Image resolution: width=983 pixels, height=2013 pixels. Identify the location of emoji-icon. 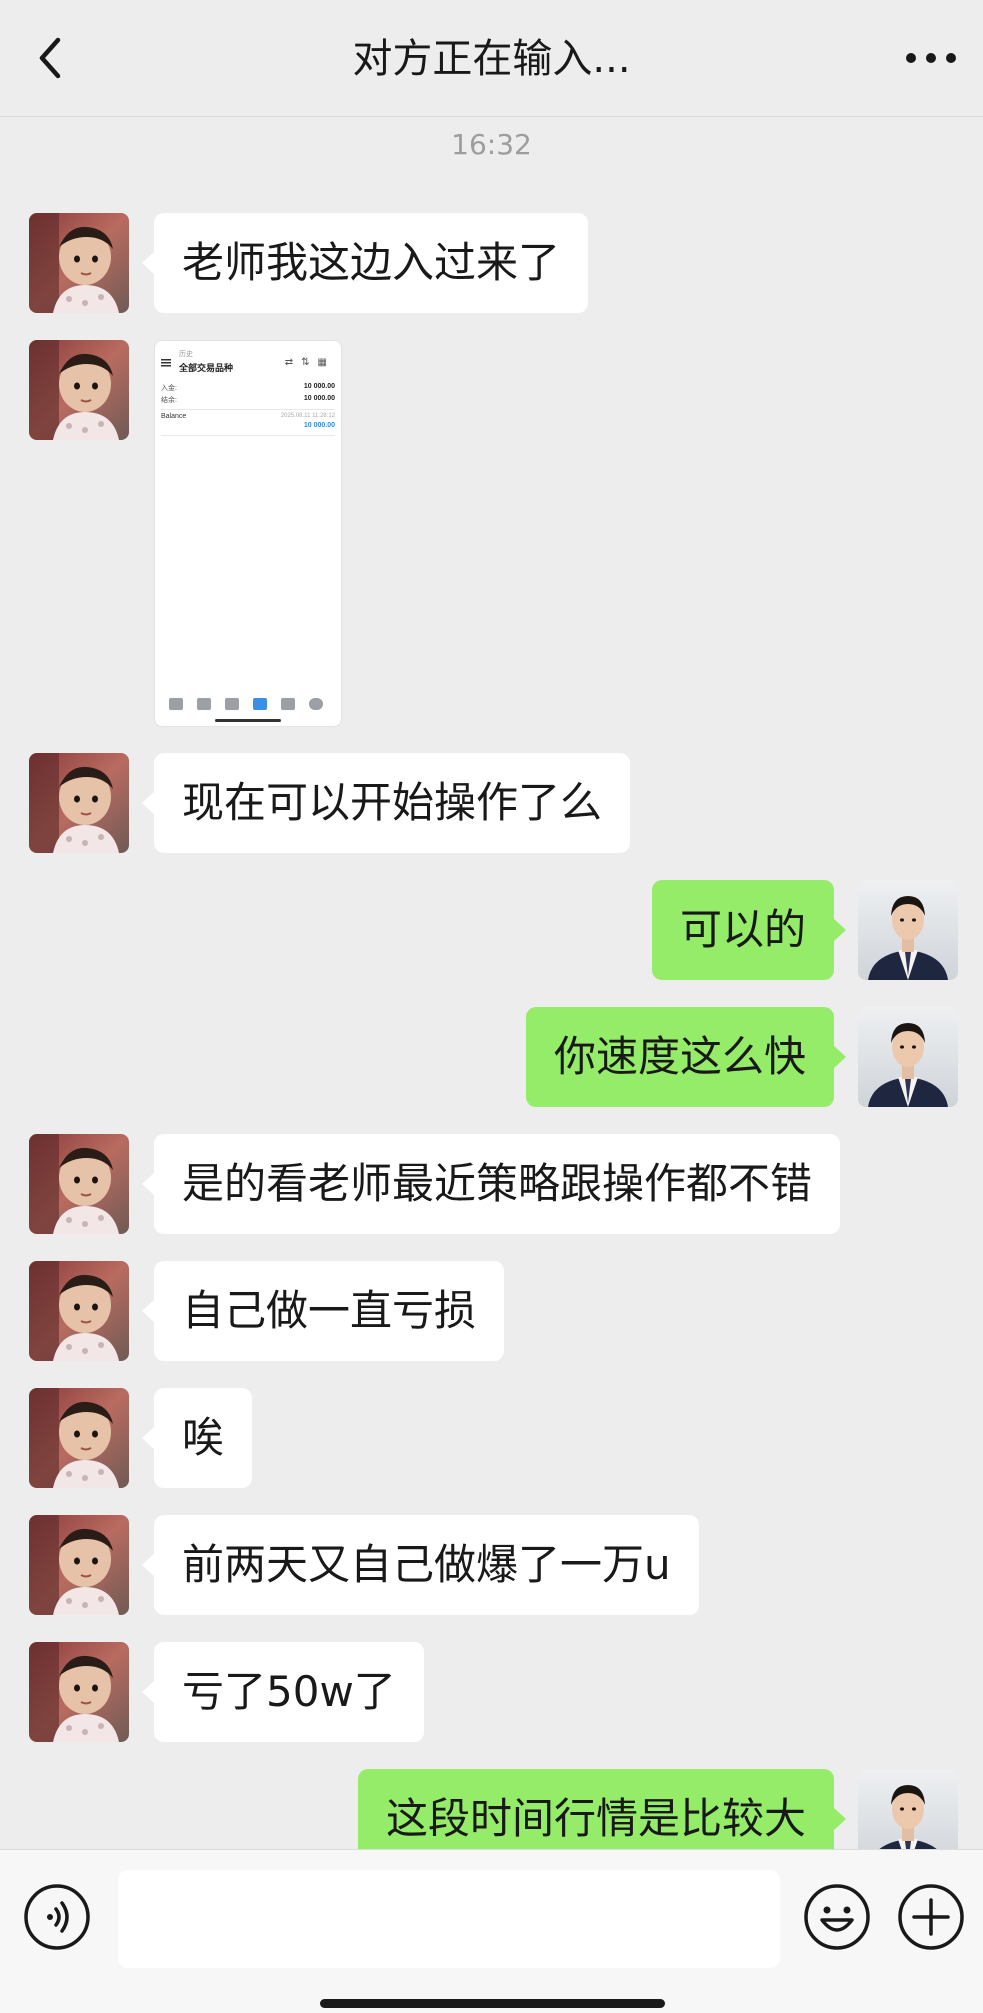
(837, 1917).